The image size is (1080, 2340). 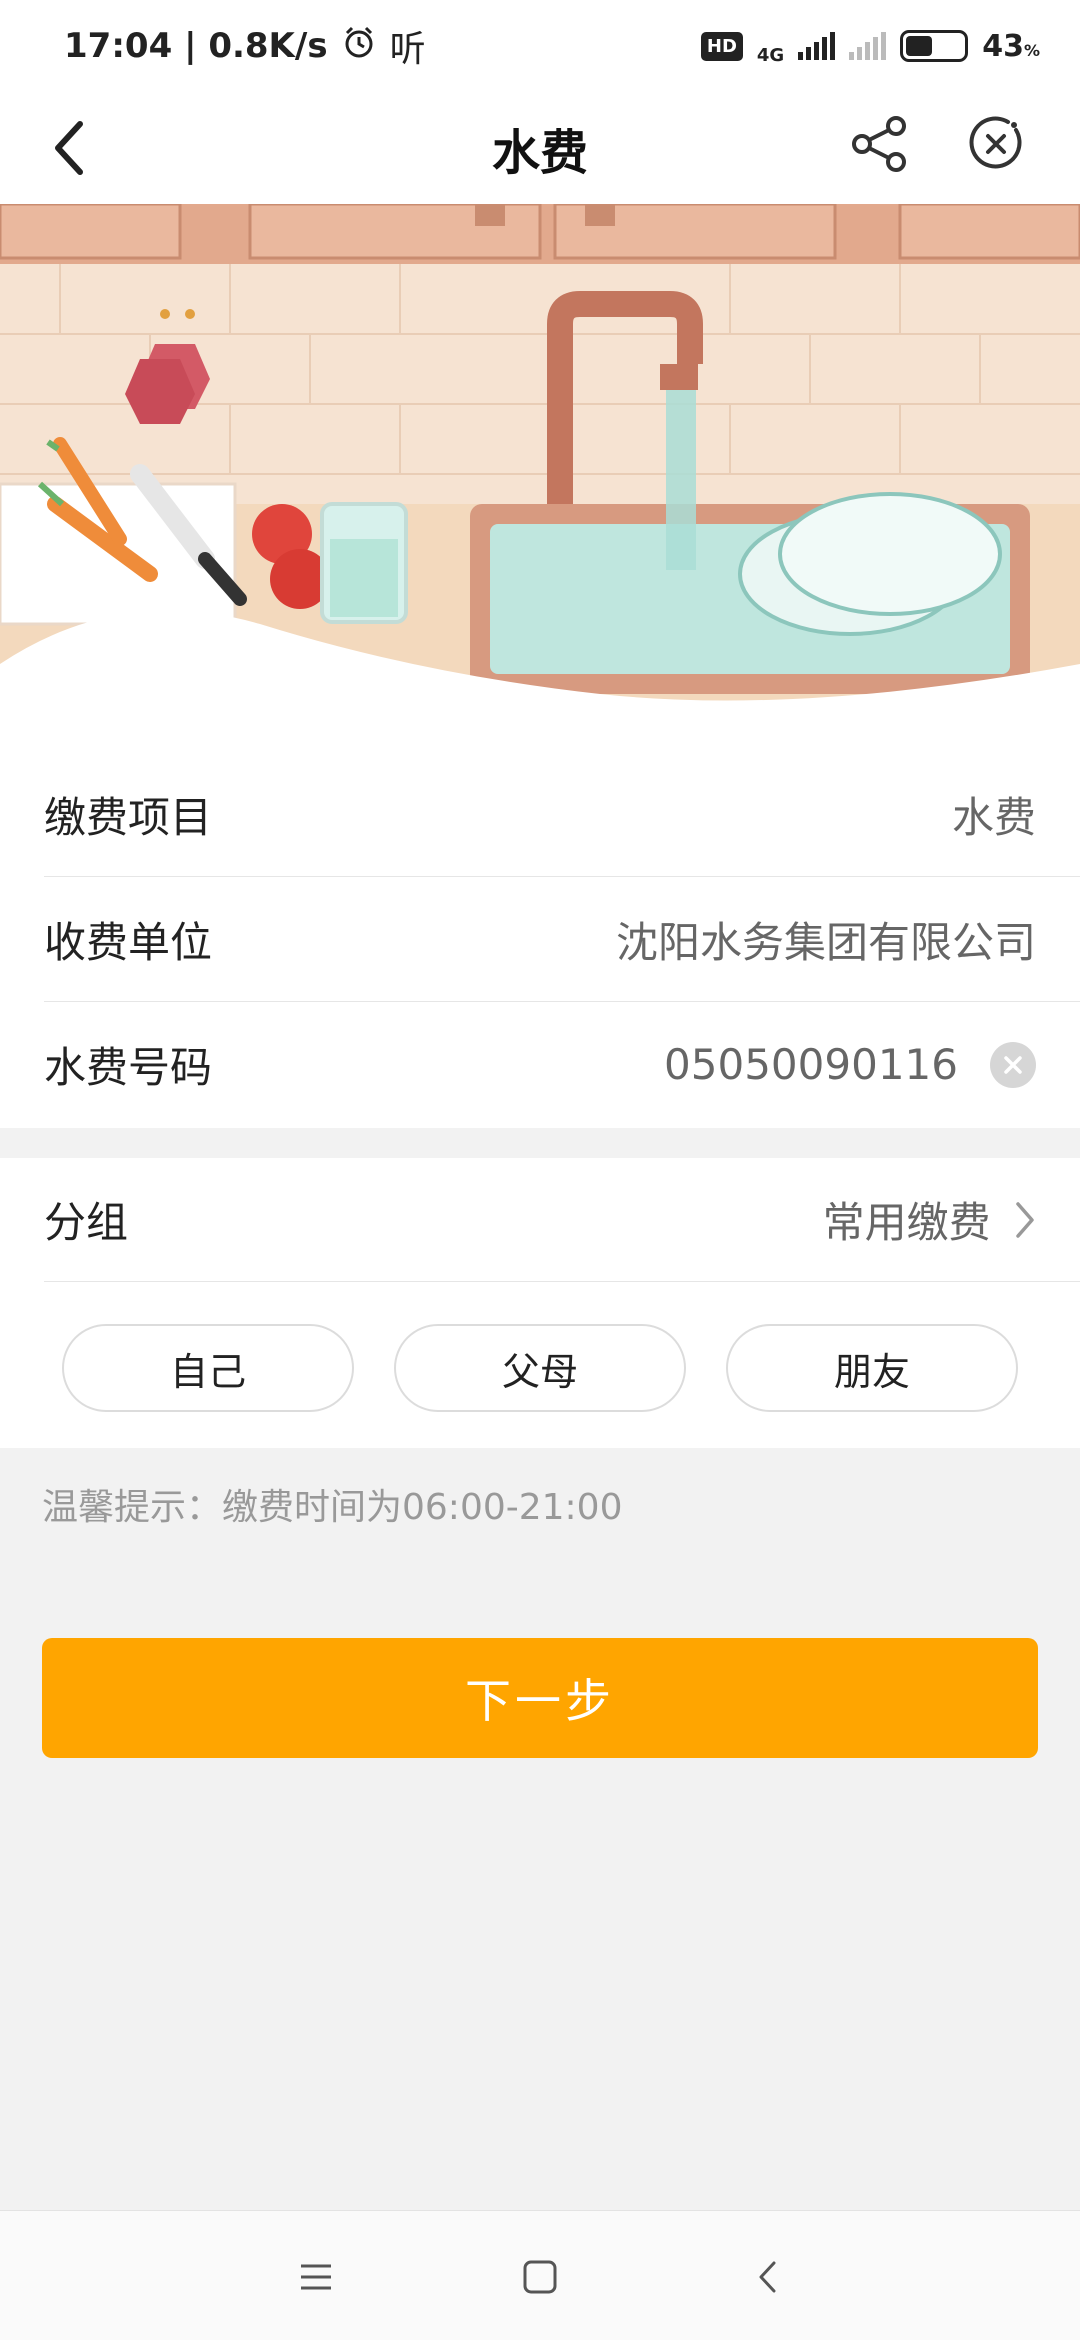 What do you see at coordinates (817, 46) in the screenshot?
I see `signal-icon` at bounding box center [817, 46].